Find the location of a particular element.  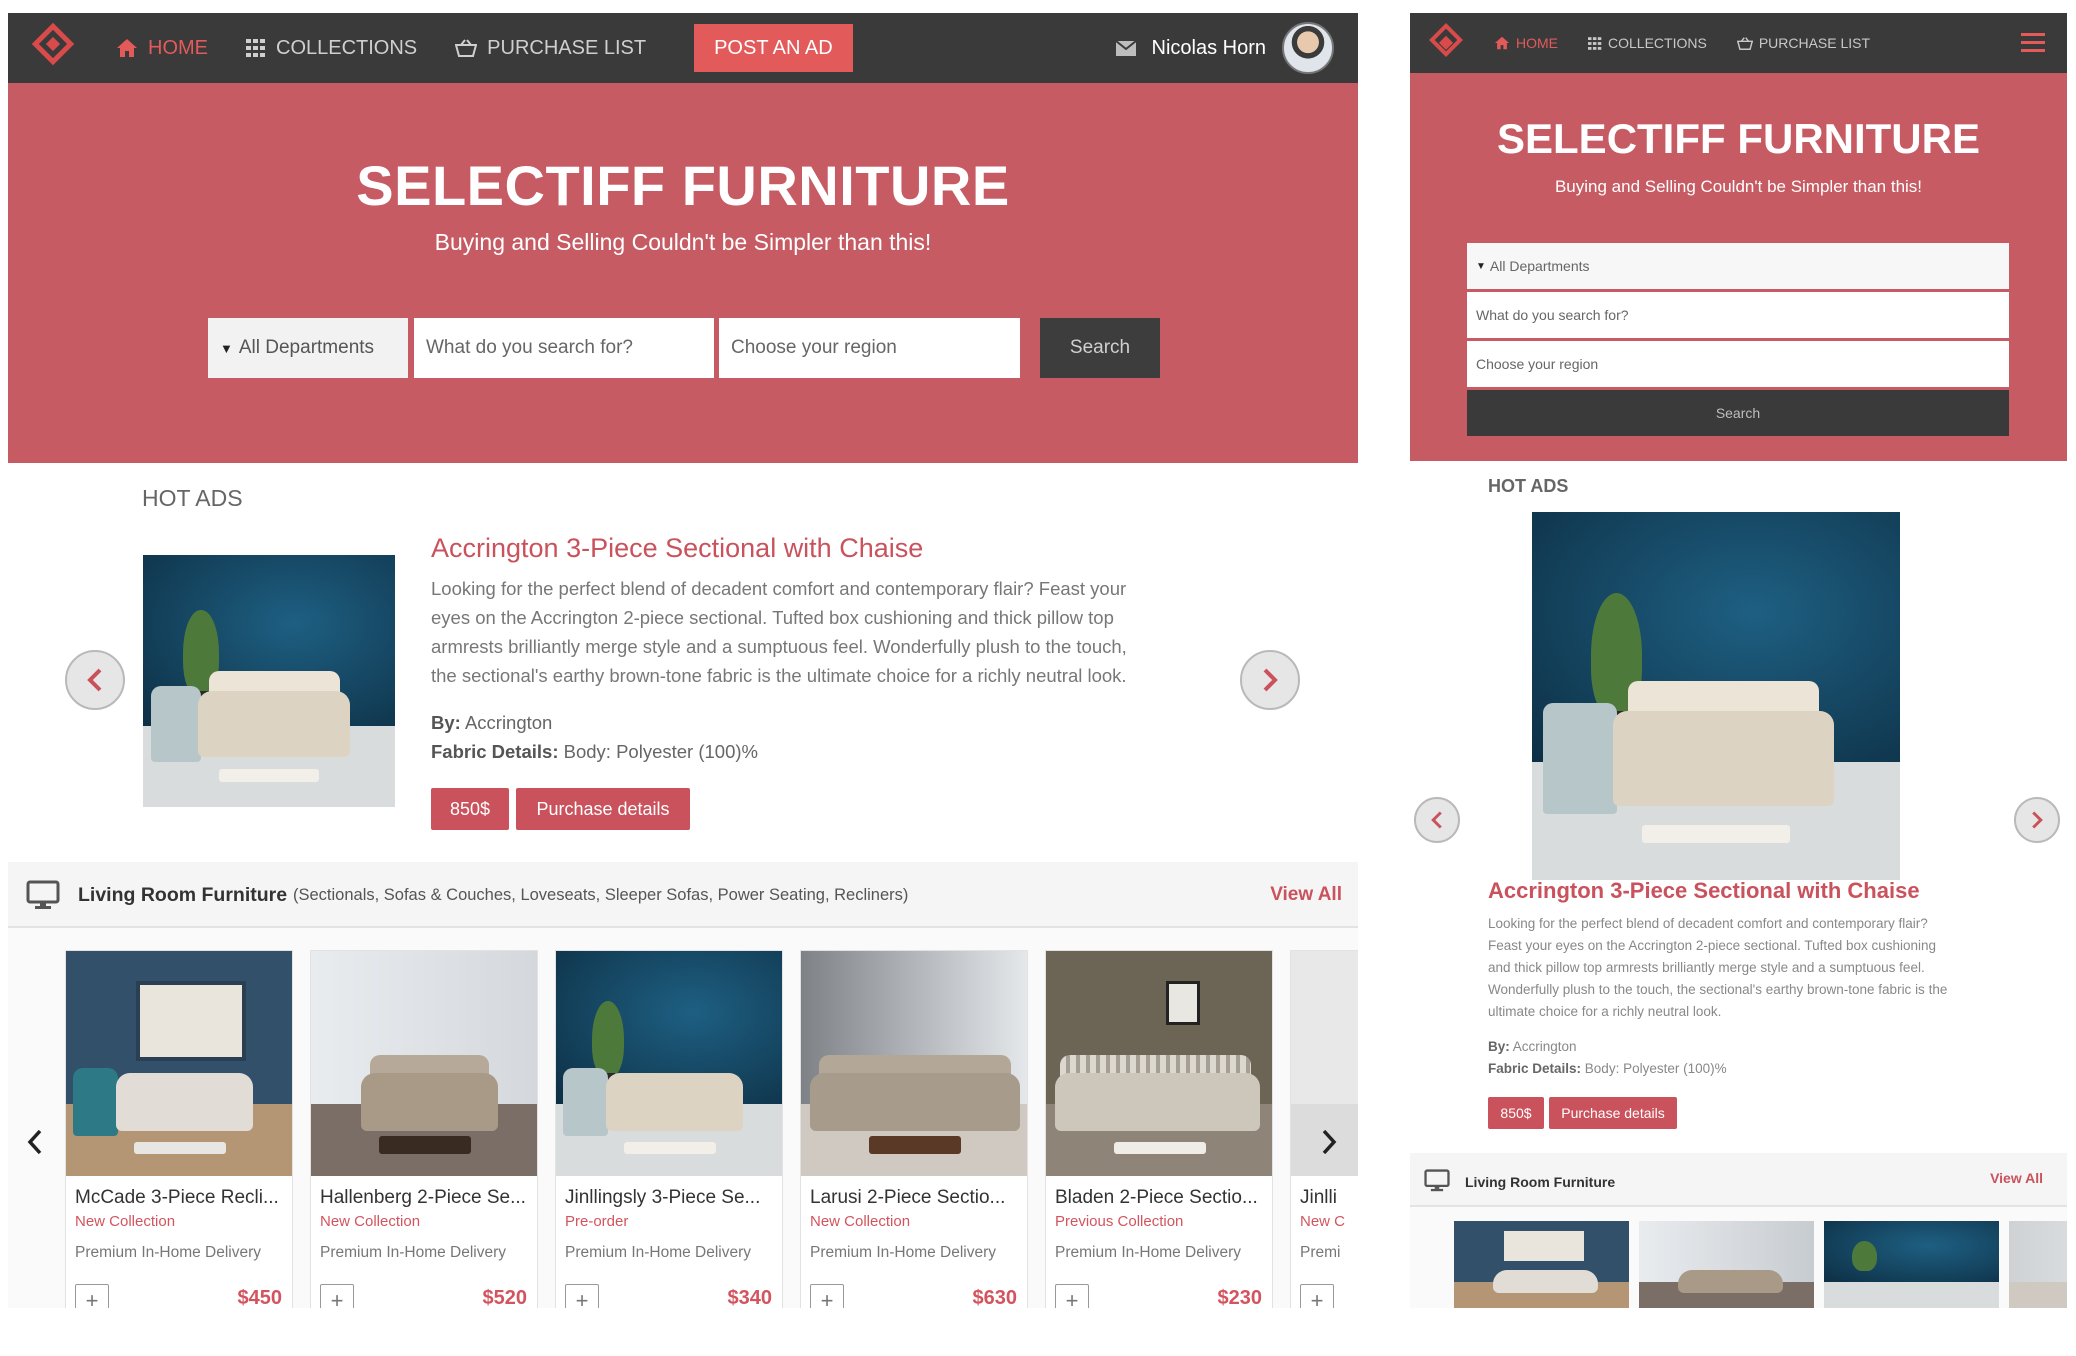

product-price: $520 is located at coordinates (505, 1297).